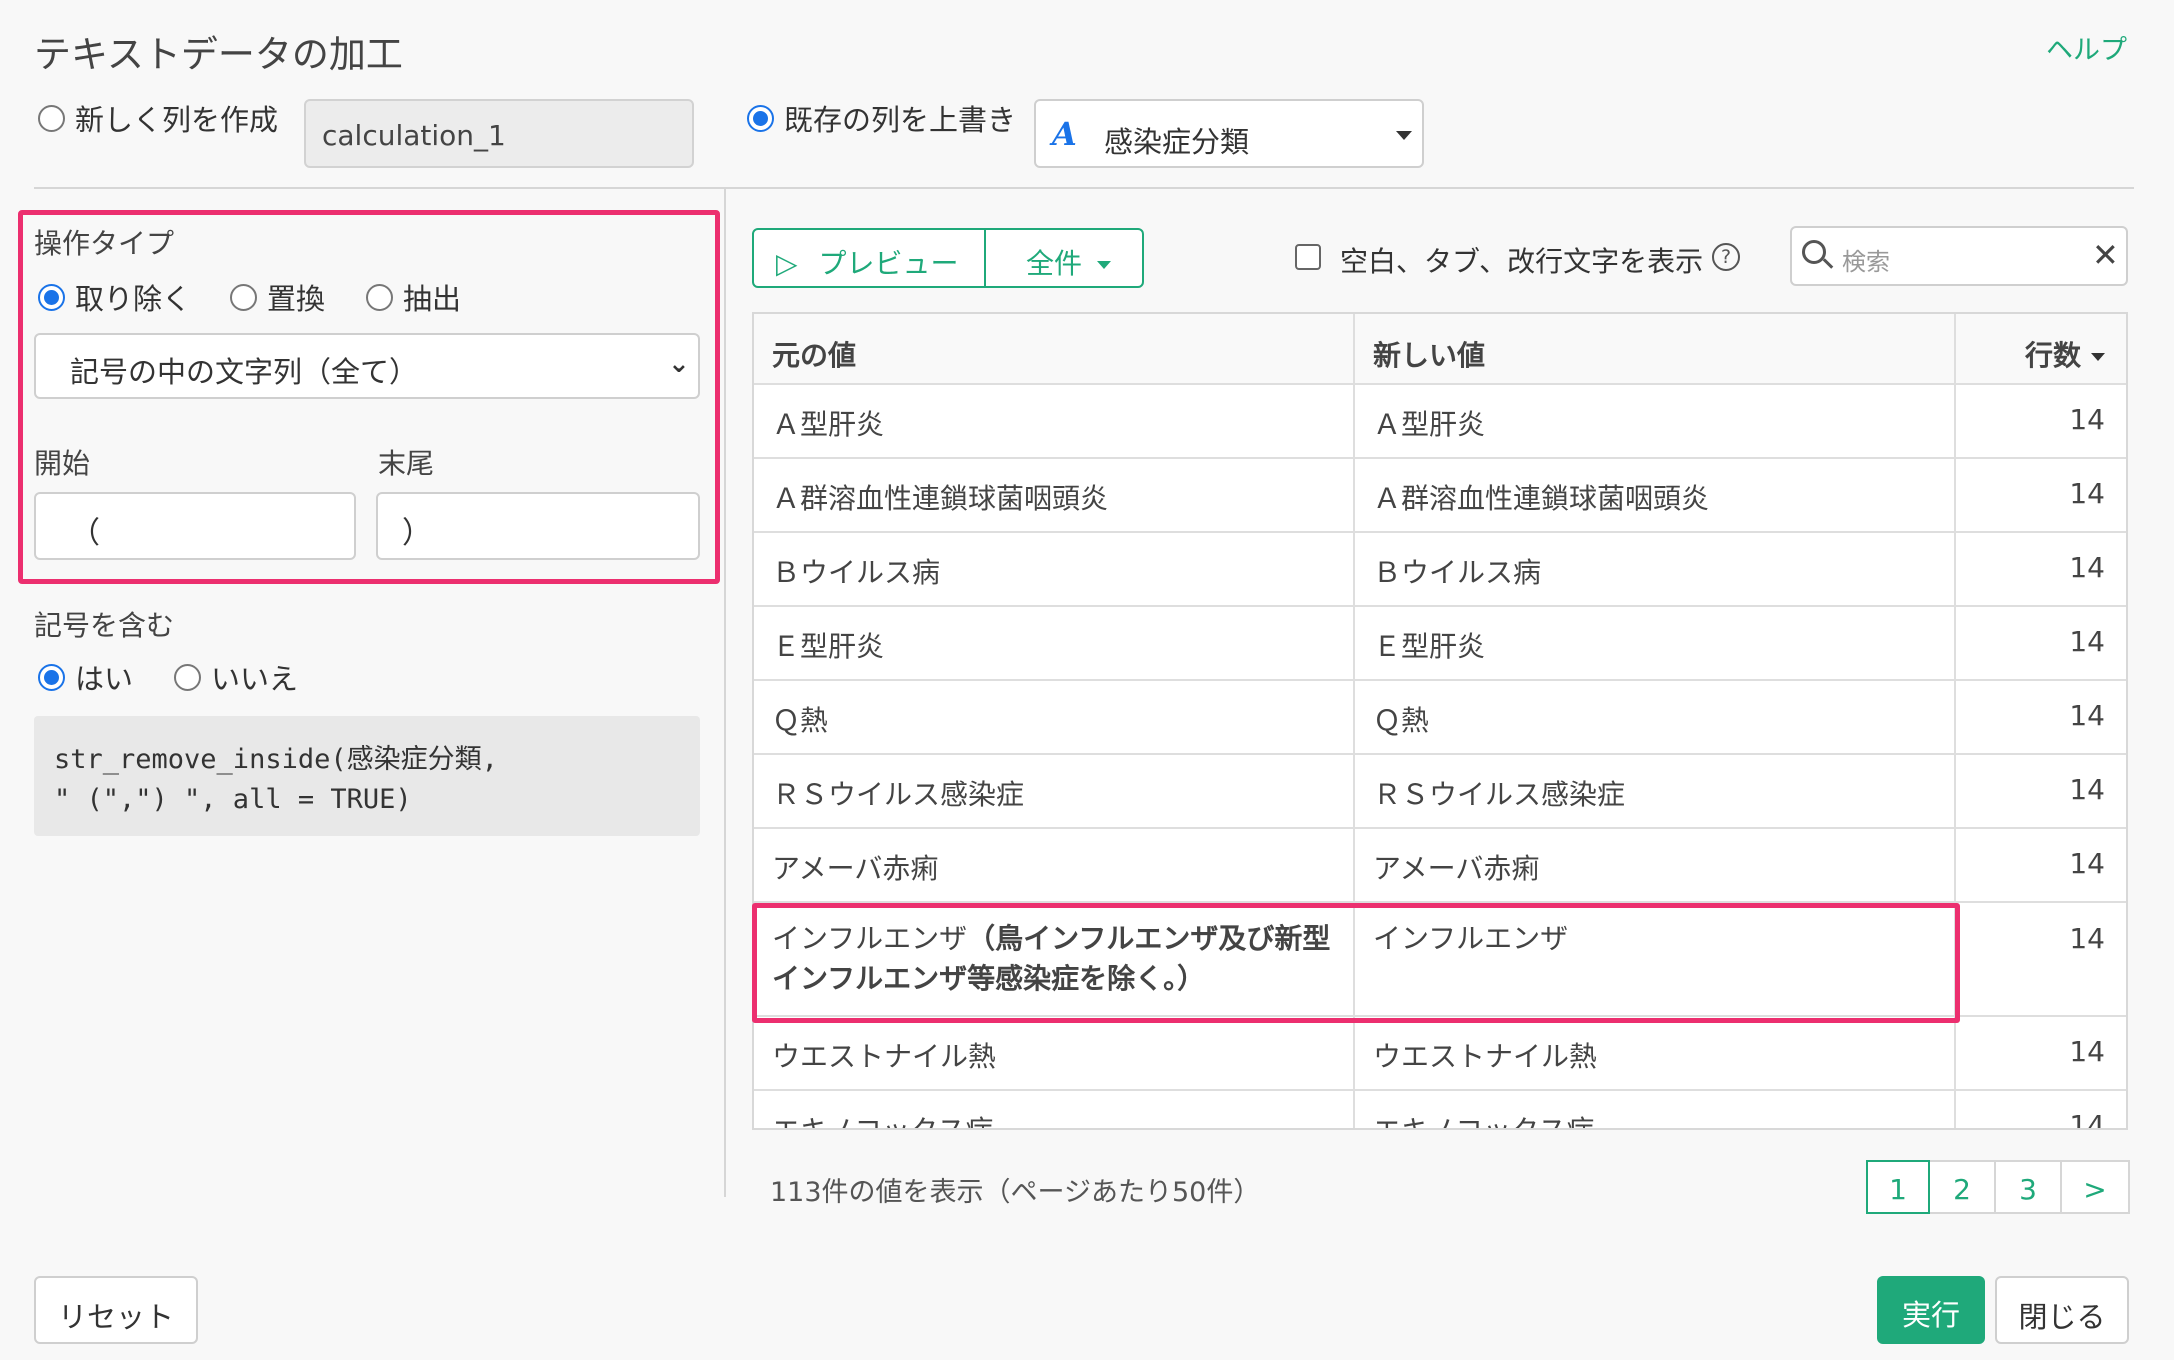  I want to click on new-value: インフルエンザ, so click(1655, 959).